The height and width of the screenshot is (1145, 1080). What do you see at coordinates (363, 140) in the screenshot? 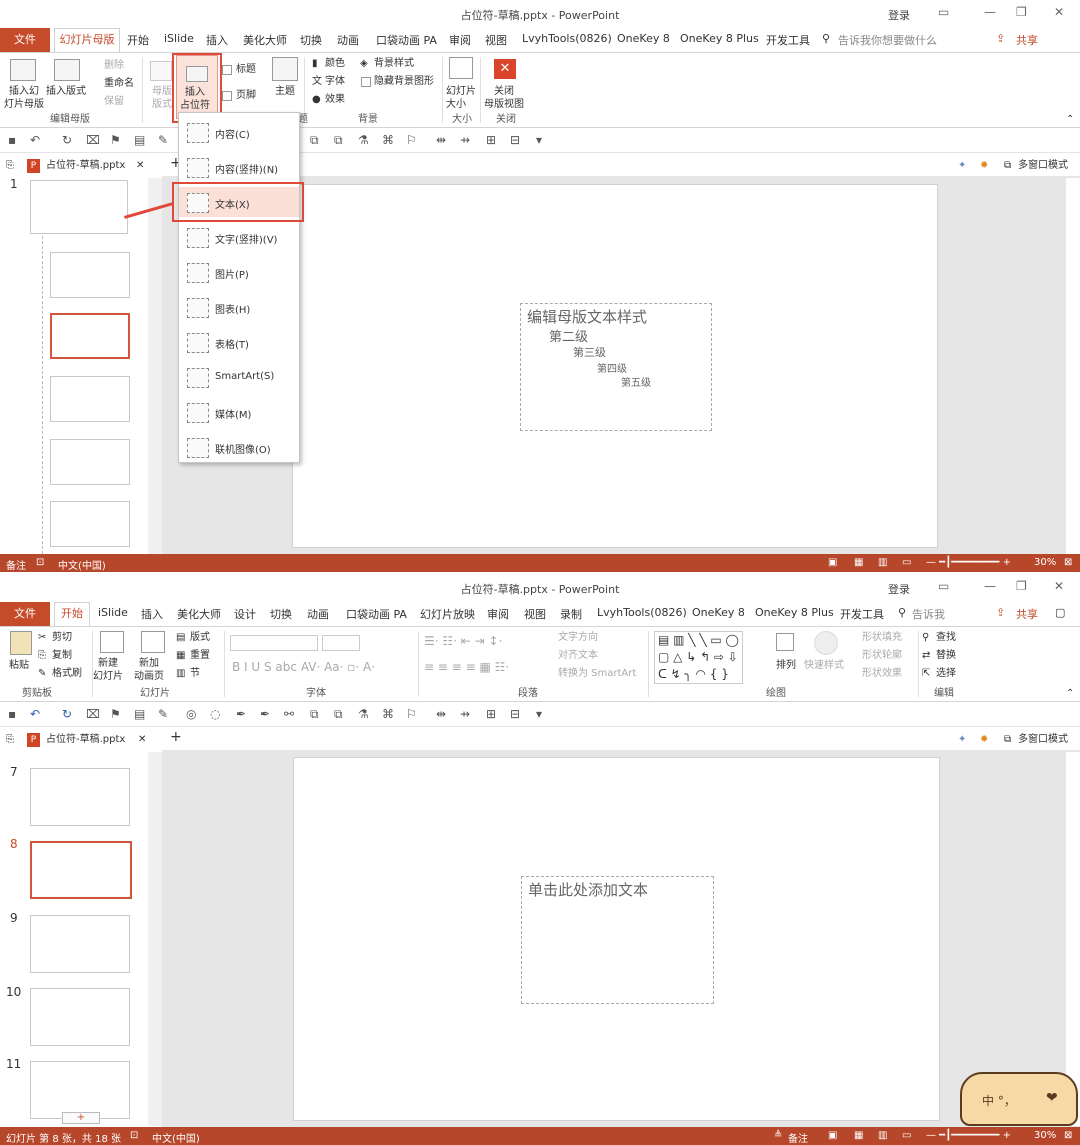
I see `toolbar-icon: ⚗` at bounding box center [363, 140].